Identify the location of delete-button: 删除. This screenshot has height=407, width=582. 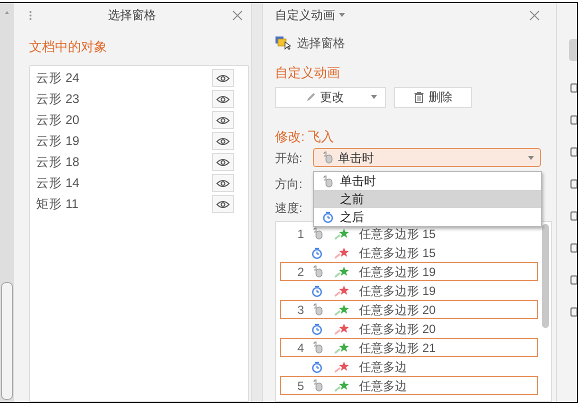
(433, 97).